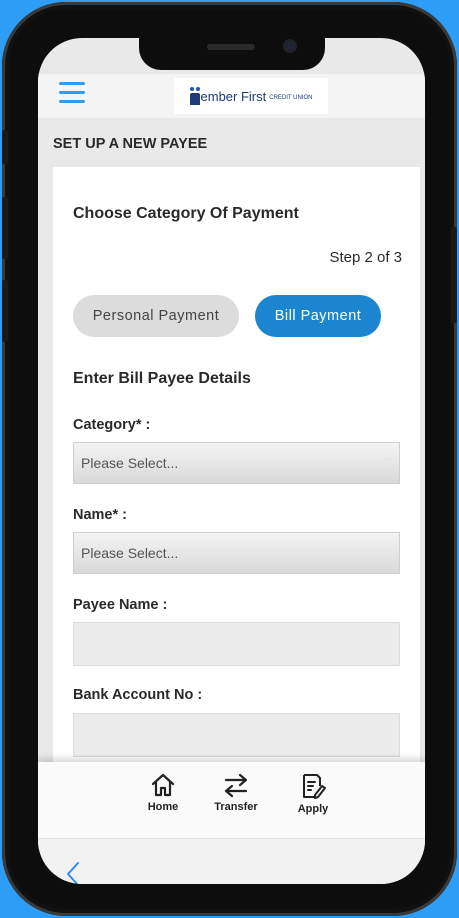  What do you see at coordinates (163, 807) in the screenshot?
I see `tab-home-label: Home` at bounding box center [163, 807].